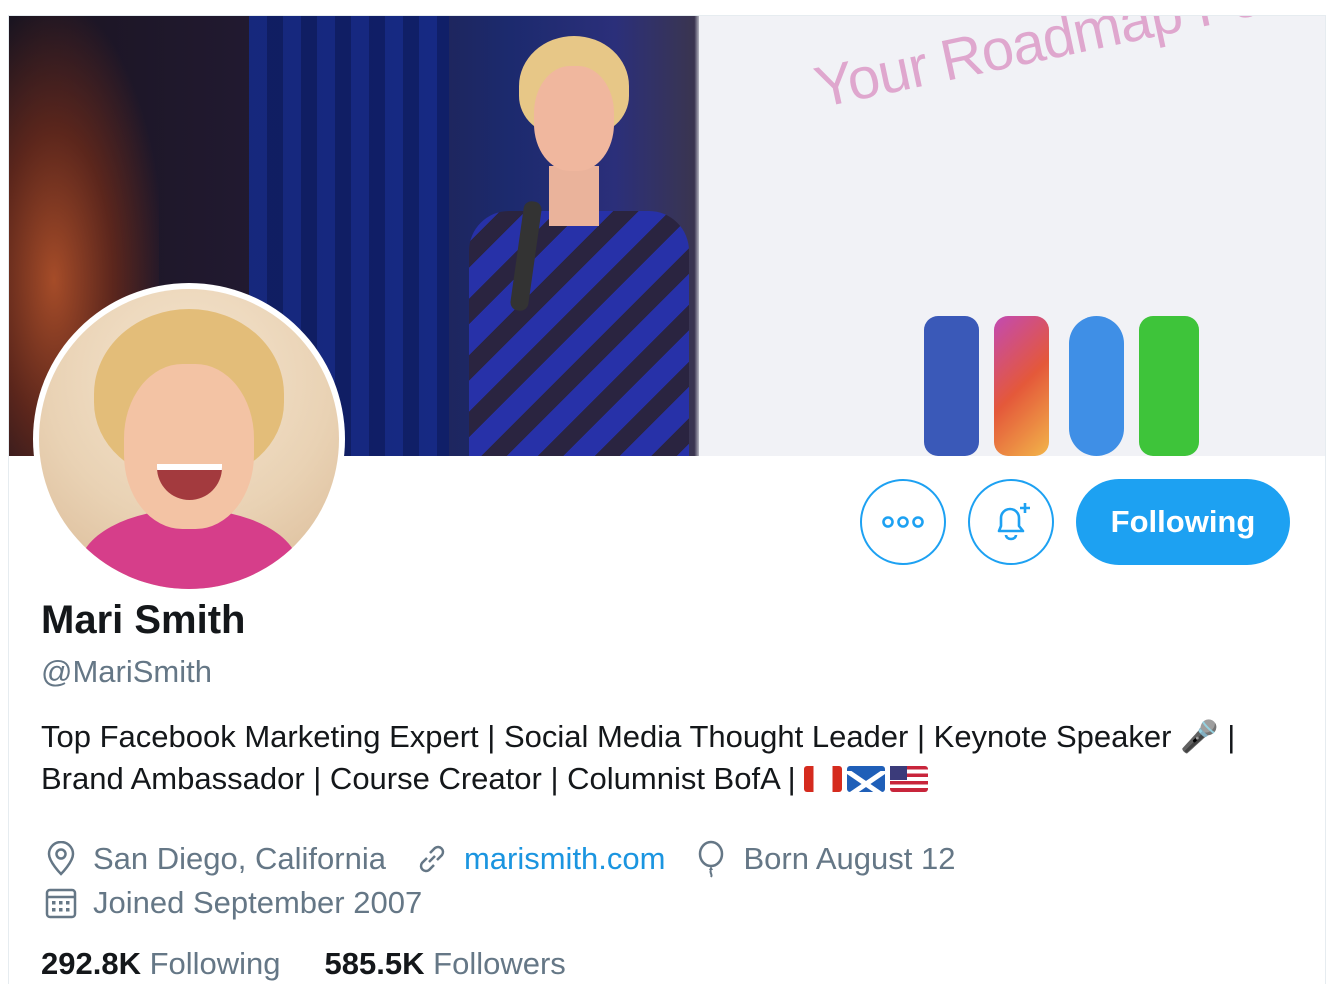 The width and height of the screenshot is (1326, 984). I want to click on profile-name: Mari Smith, so click(143, 620).